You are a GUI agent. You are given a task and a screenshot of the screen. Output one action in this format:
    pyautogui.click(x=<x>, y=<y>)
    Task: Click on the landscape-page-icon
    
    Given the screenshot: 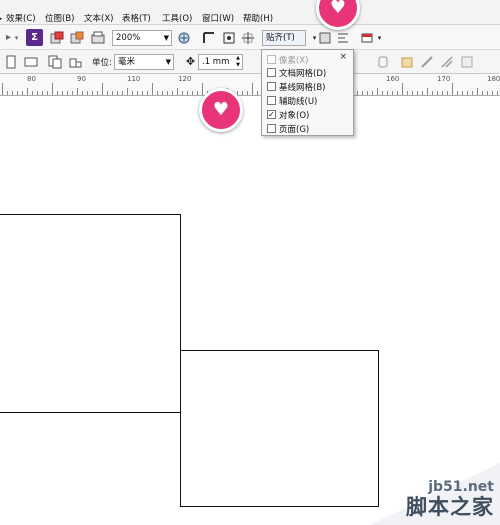 What is the action you would take?
    pyautogui.click(x=30, y=61)
    